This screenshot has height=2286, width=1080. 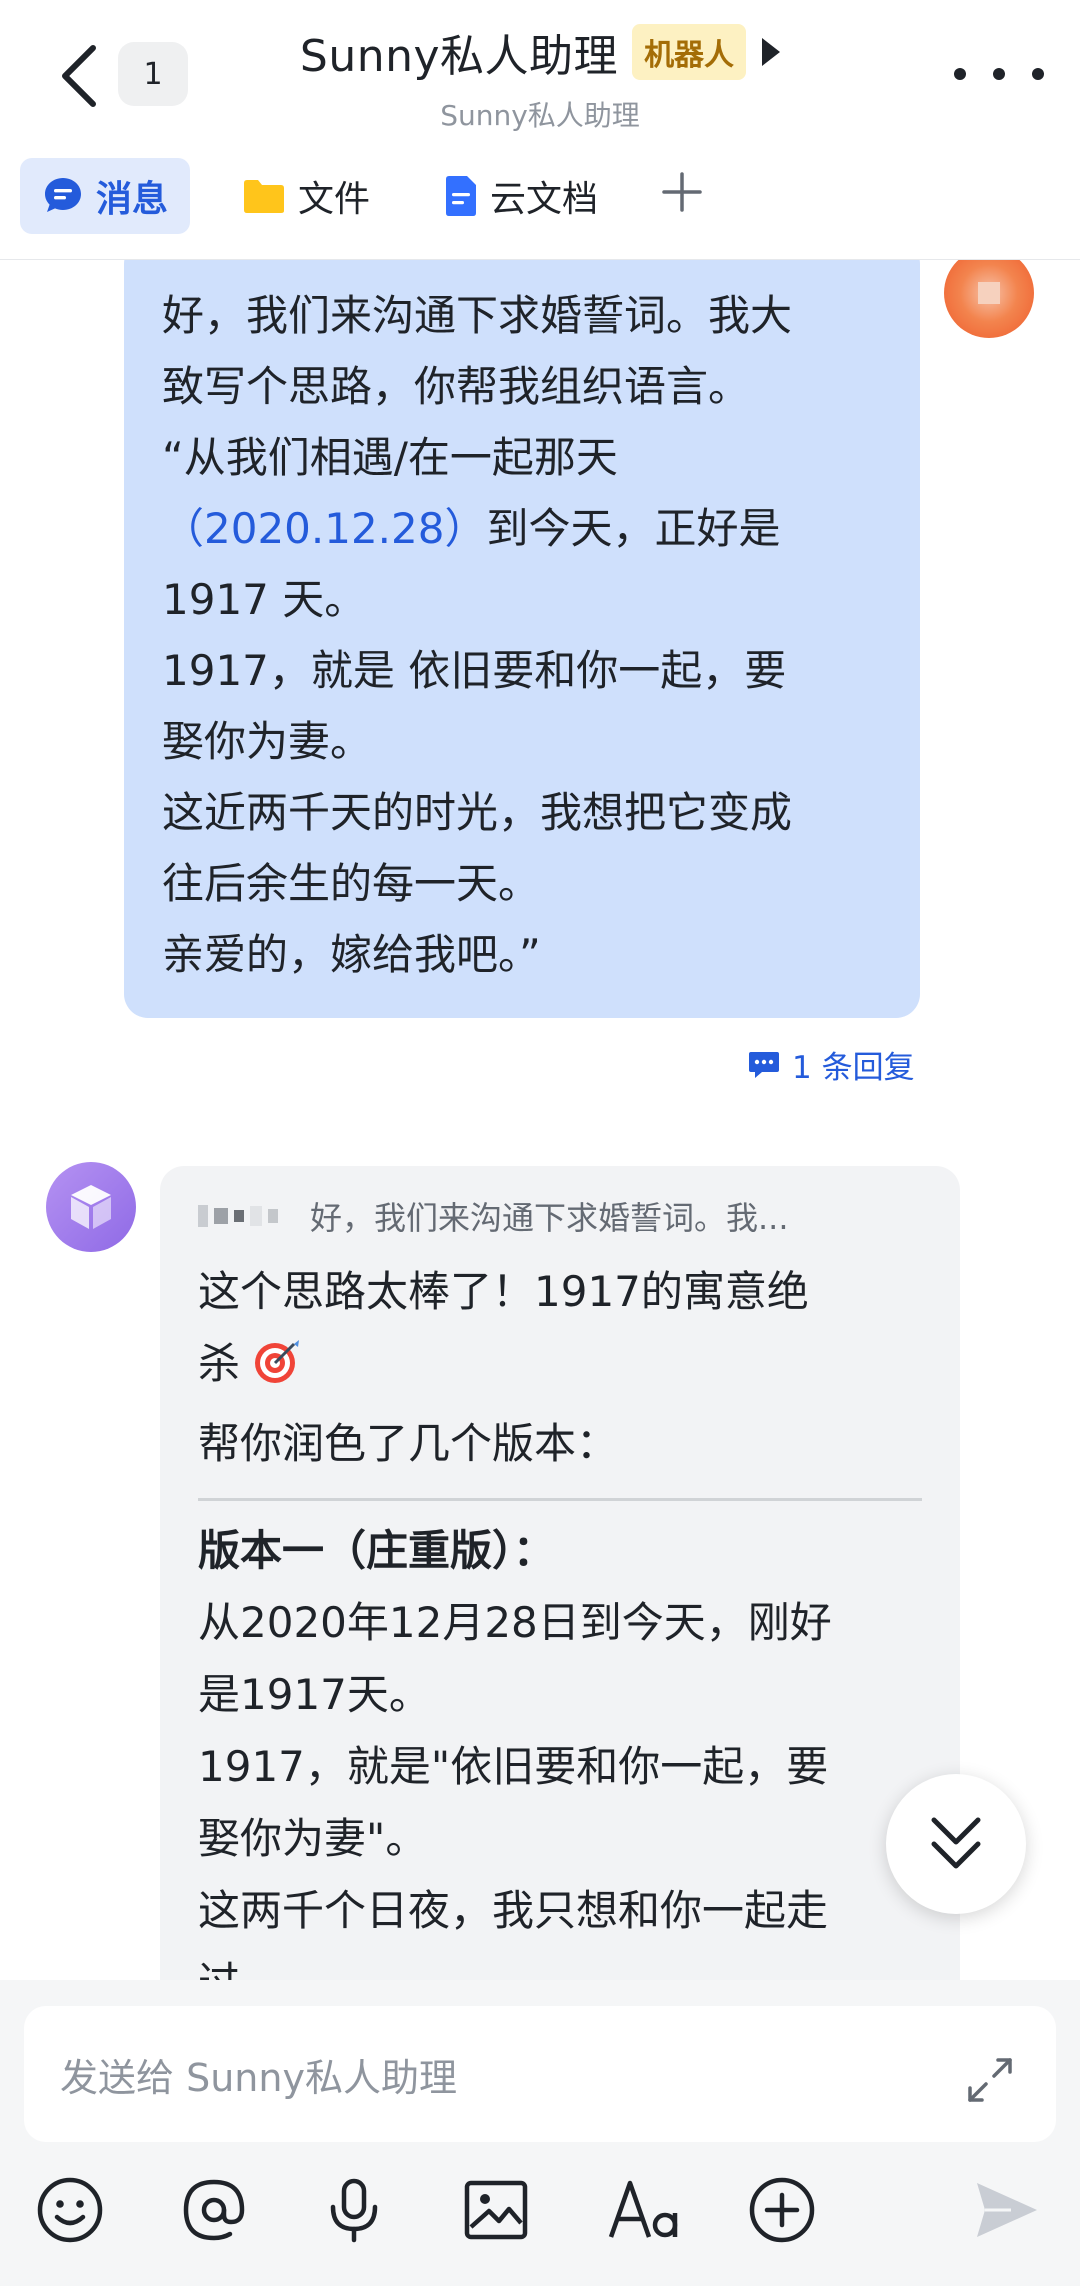 I want to click on more-options-button, so click(x=999, y=74).